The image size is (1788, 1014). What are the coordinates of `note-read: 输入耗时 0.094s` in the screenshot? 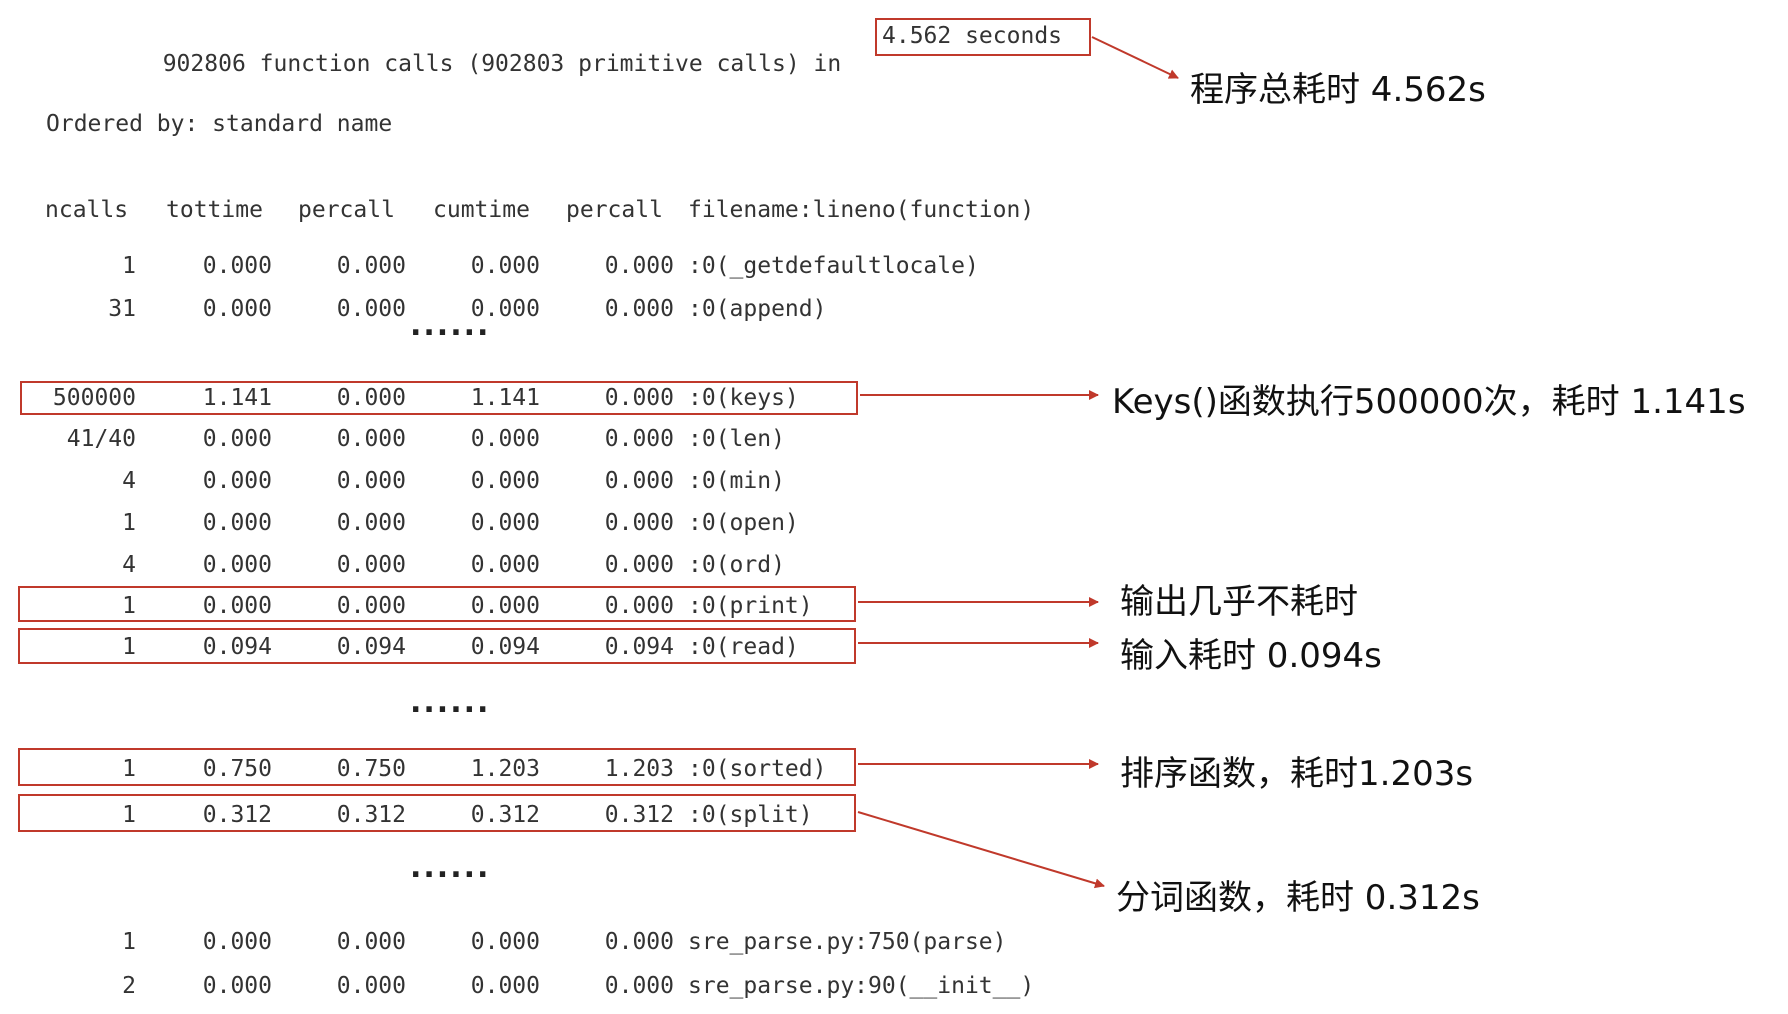 It's located at (1251, 656).